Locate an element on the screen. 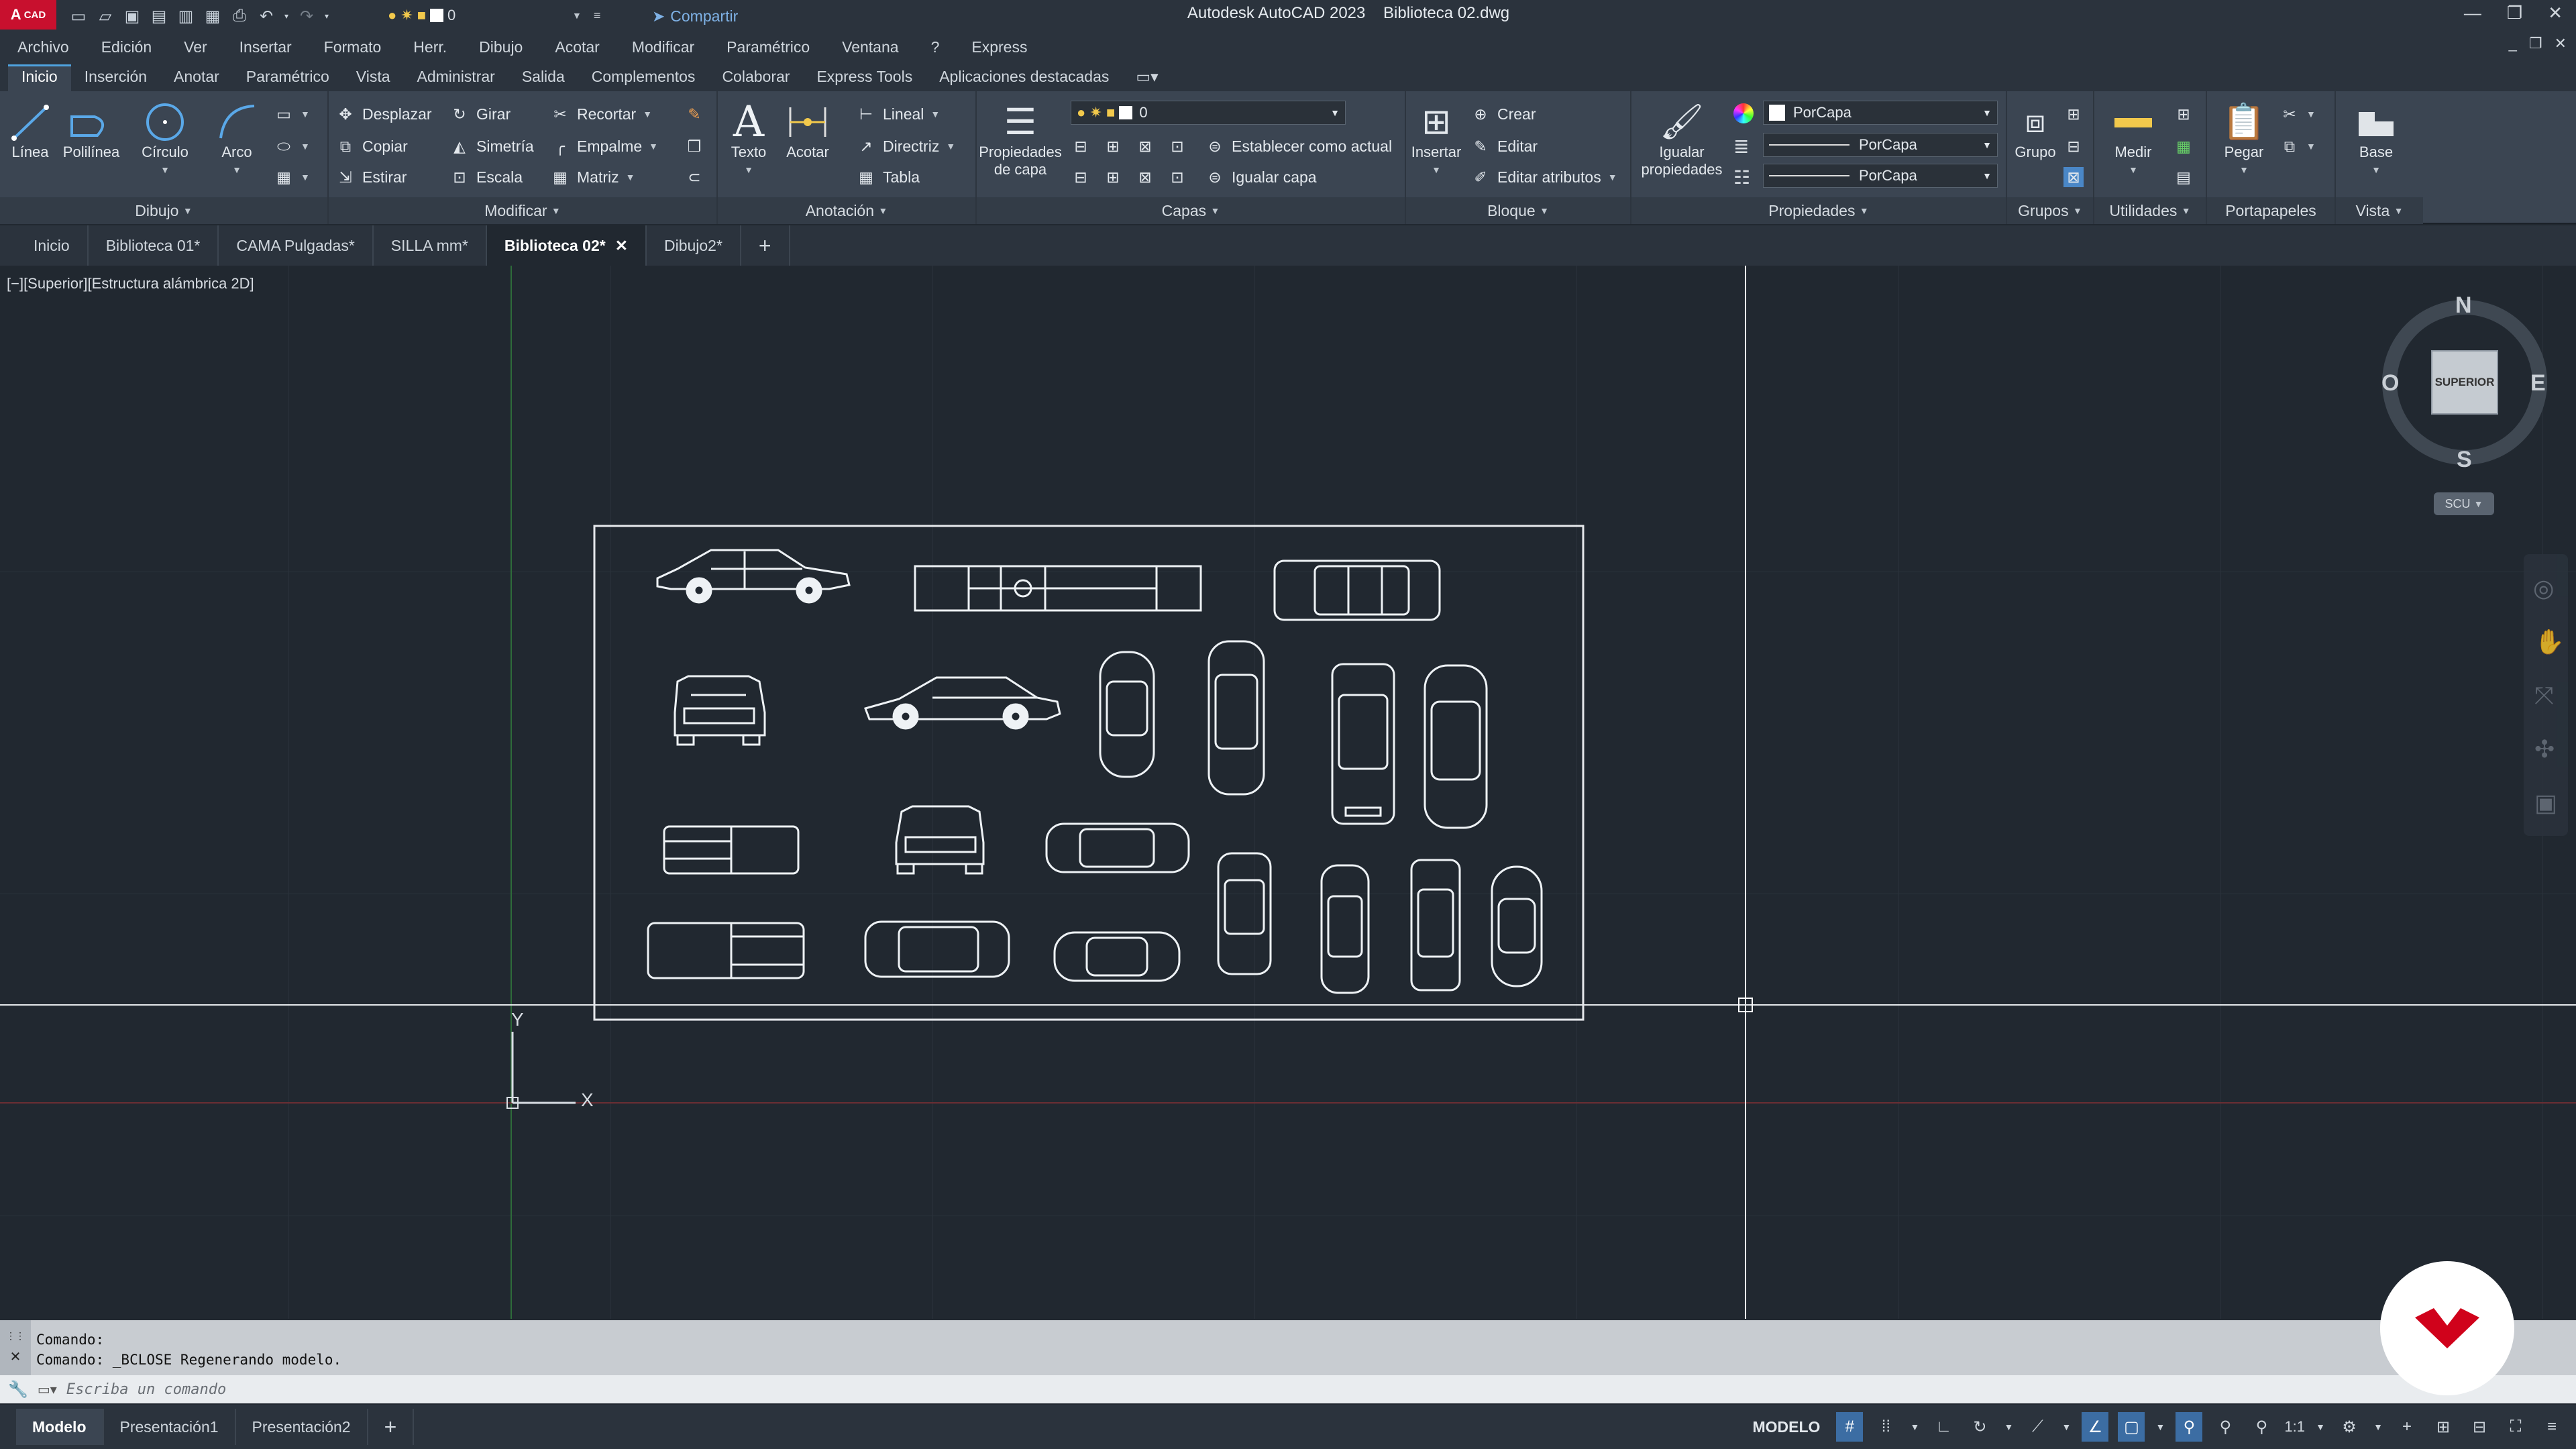  doc-minimize-icon: _ is located at coordinates (2513, 43).